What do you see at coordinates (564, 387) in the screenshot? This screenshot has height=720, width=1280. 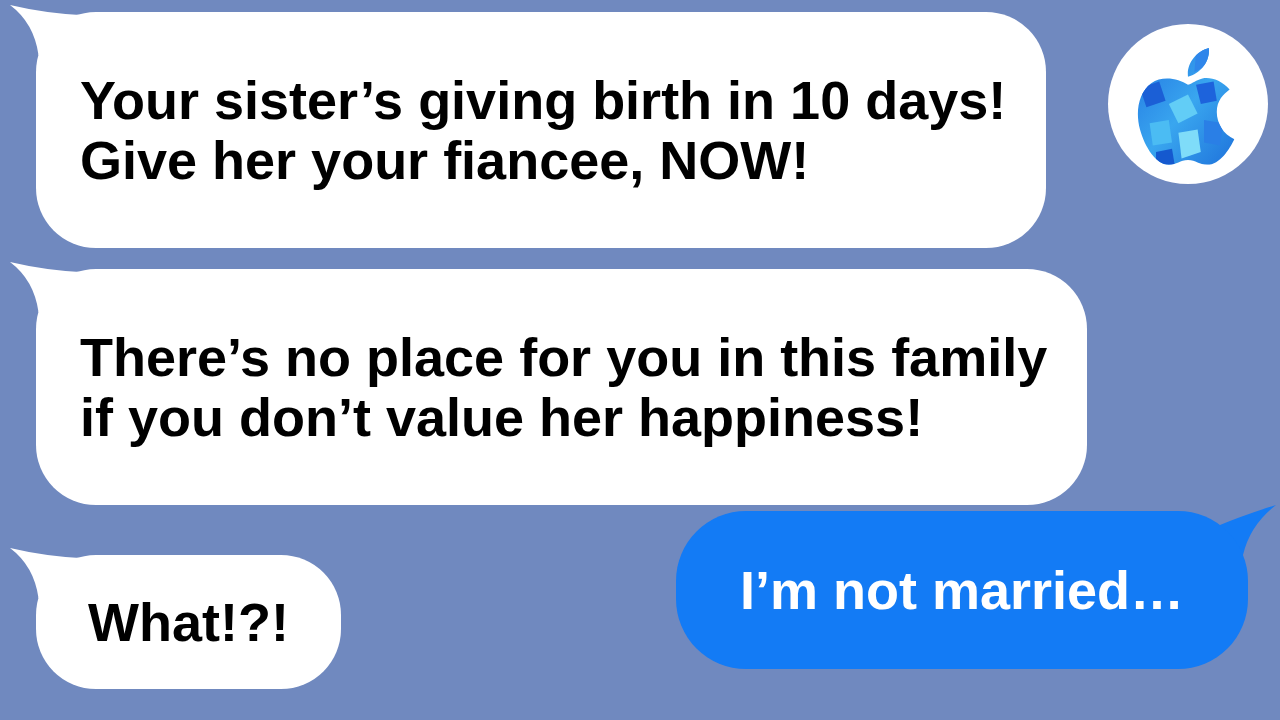 I see `message-text: There’s no place for you in this family if you don’t value her happiness!` at bounding box center [564, 387].